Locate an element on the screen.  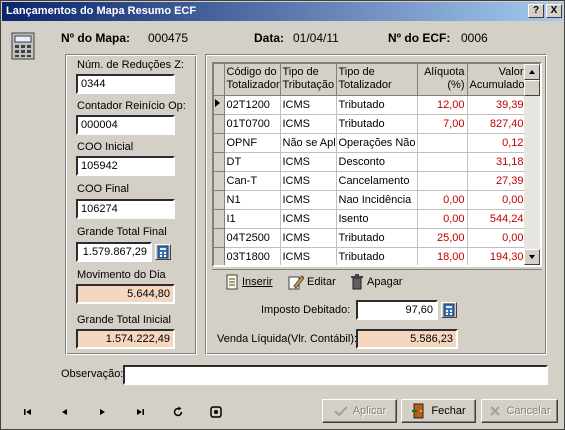
refresh-button is located at coordinates (178, 412).